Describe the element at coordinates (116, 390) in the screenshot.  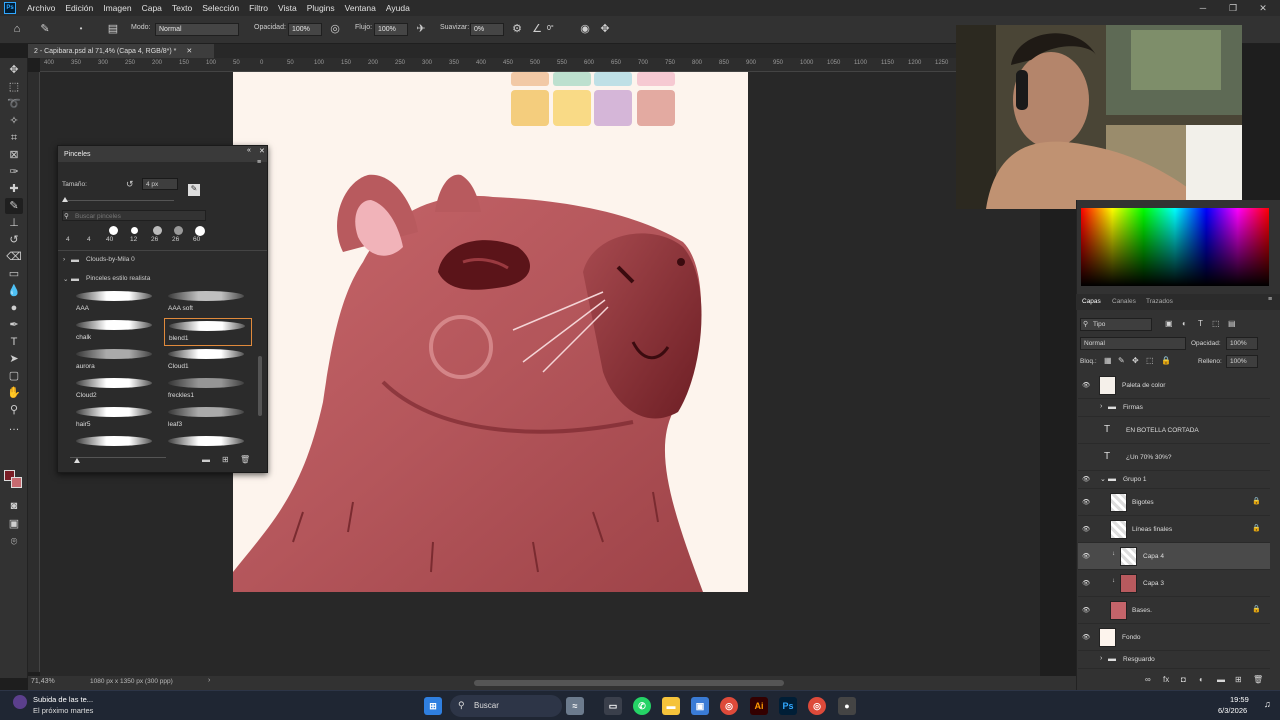
I see `brush-preset: Cloud2` at that location.